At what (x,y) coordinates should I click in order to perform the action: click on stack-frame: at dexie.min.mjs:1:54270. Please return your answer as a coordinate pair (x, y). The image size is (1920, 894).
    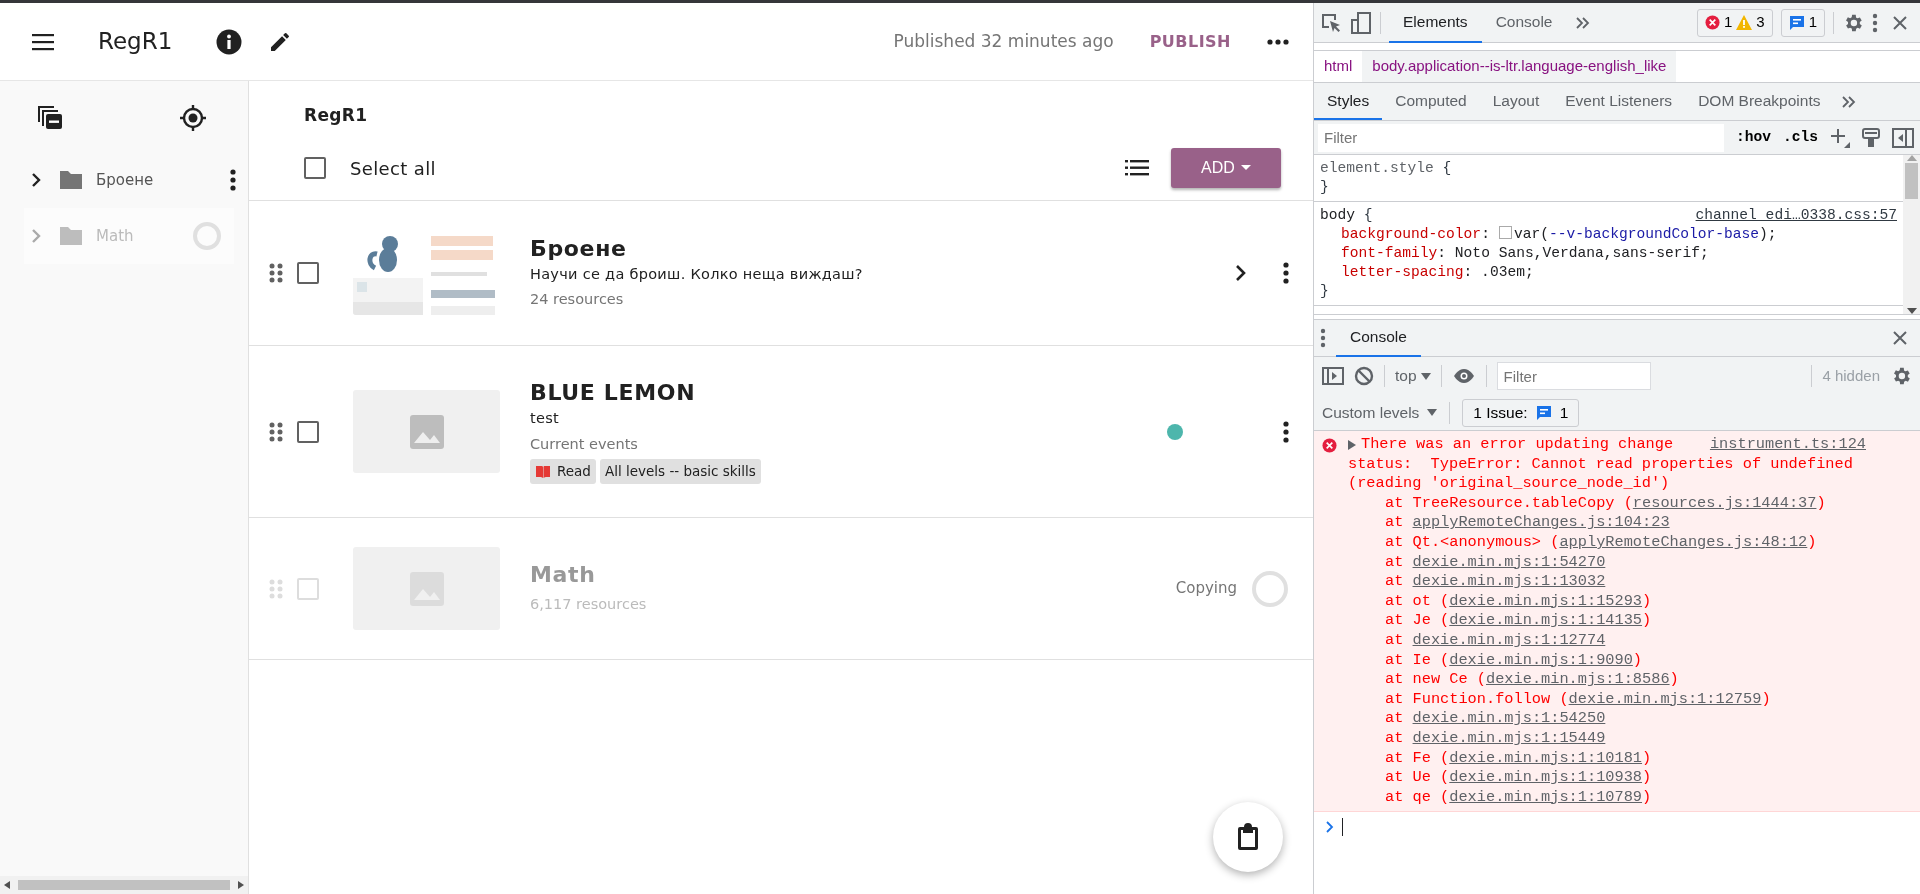
    Looking at the image, I should click on (1495, 562).